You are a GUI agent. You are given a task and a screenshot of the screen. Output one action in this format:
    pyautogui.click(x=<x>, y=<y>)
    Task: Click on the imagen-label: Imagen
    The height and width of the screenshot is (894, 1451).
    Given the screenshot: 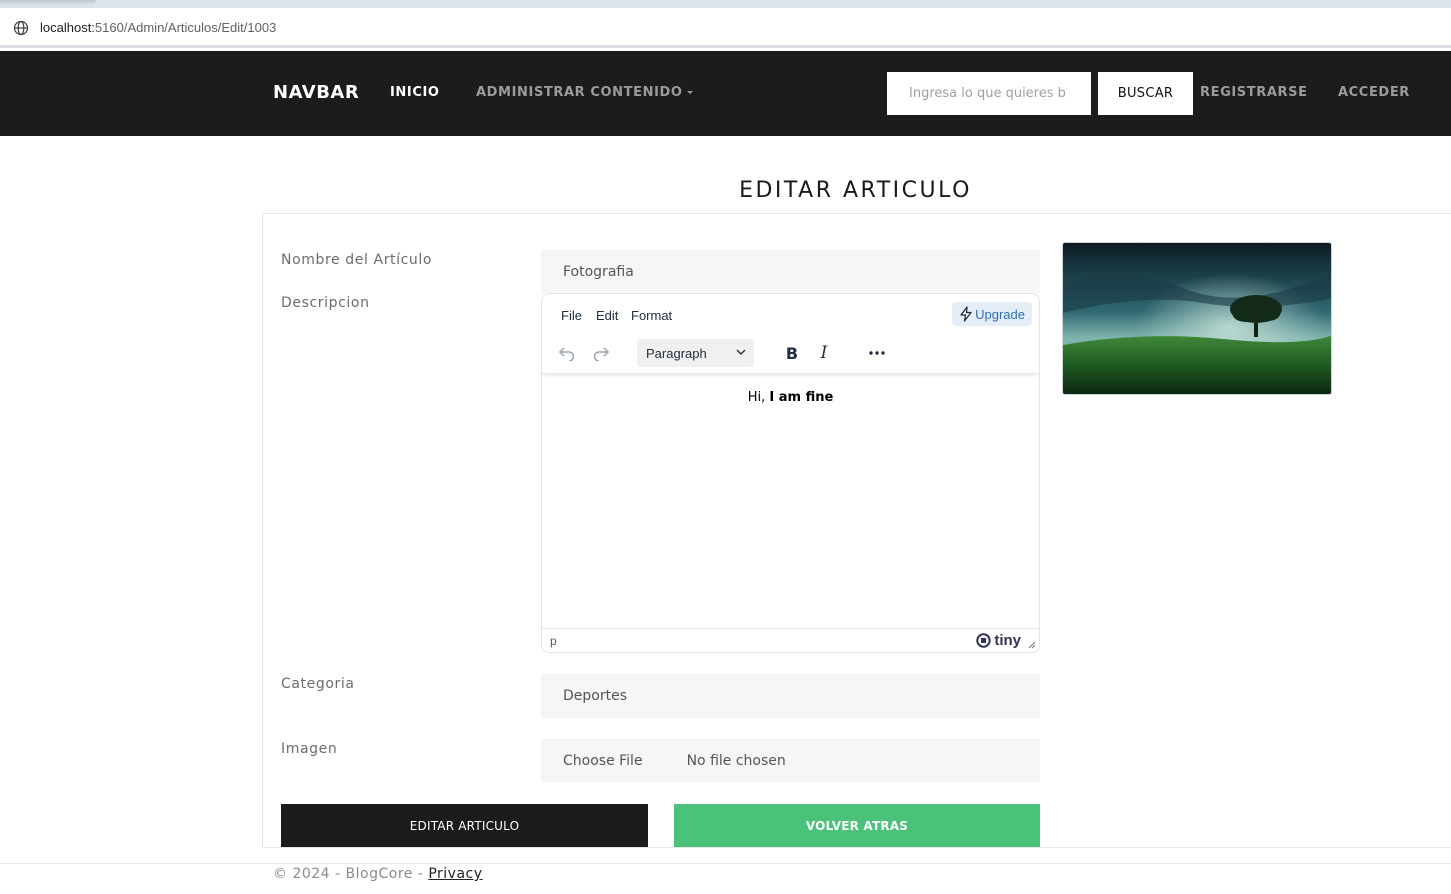 What is the action you would take?
    pyautogui.click(x=309, y=749)
    